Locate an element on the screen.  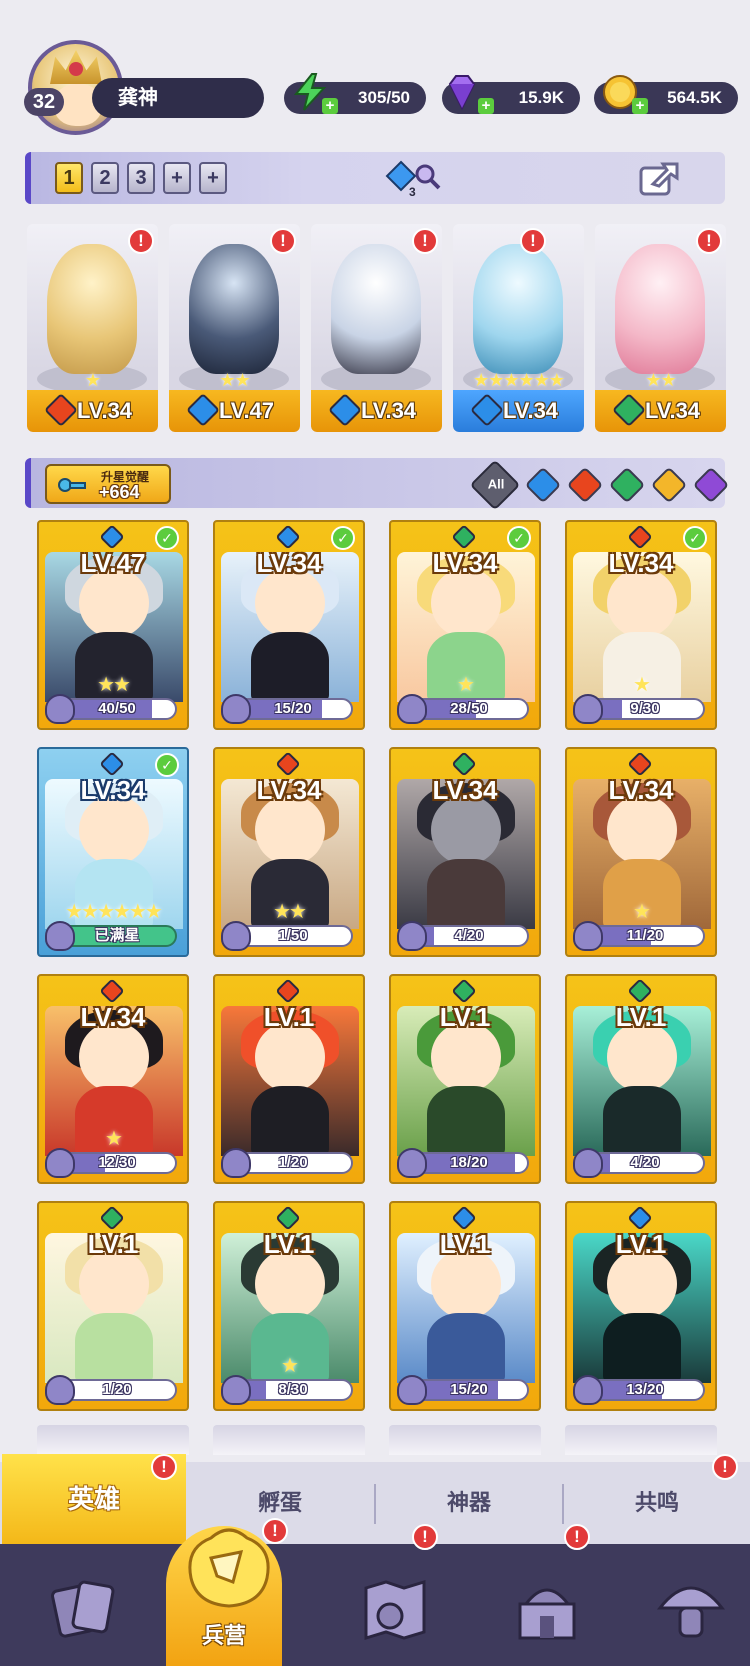
add-gold-button: + is located at coordinates (640, 106).